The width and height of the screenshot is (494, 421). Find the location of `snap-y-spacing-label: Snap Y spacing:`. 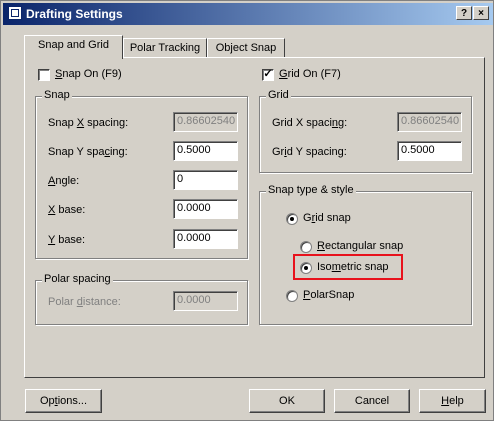

snap-y-spacing-label: Snap Y spacing: is located at coordinates (88, 152).